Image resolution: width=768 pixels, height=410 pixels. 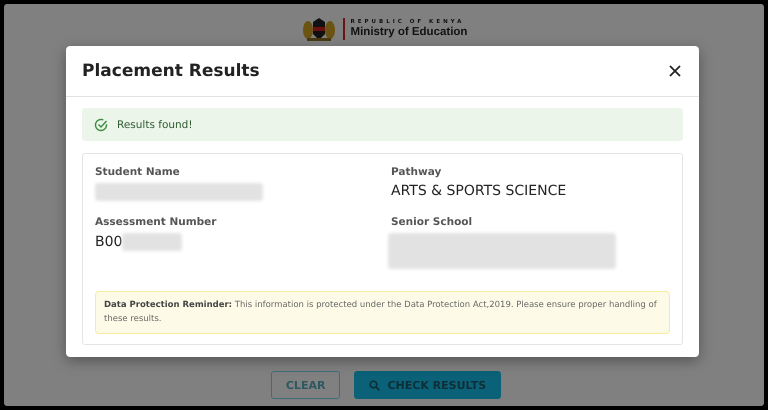 What do you see at coordinates (155, 124) in the screenshot?
I see `alert-message: Results found!` at bounding box center [155, 124].